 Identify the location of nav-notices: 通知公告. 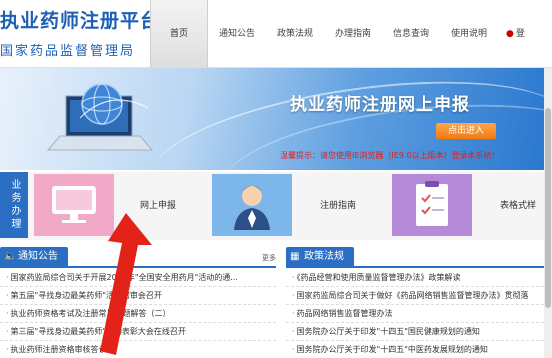
(237, 34).